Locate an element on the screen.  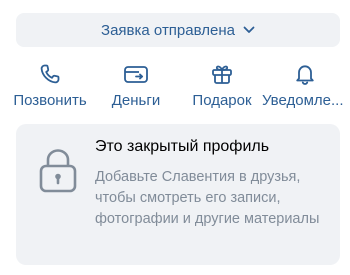
private-profile-title: Это закрытый профиль is located at coordinates (182, 146).